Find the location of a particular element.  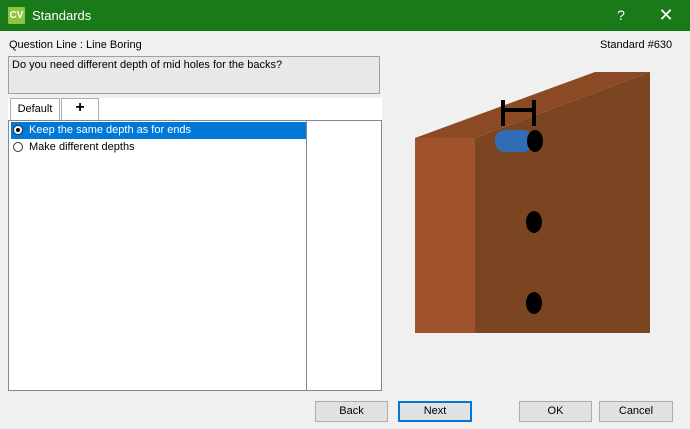

close-button: ✕ is located at coordinates (666, 15).